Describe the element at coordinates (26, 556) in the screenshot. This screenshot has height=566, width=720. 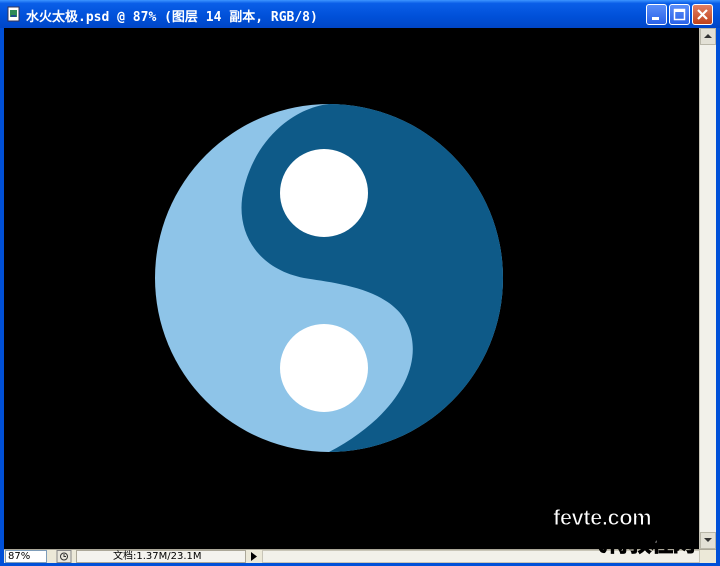
I see `zoom-field: 87%` at that location.